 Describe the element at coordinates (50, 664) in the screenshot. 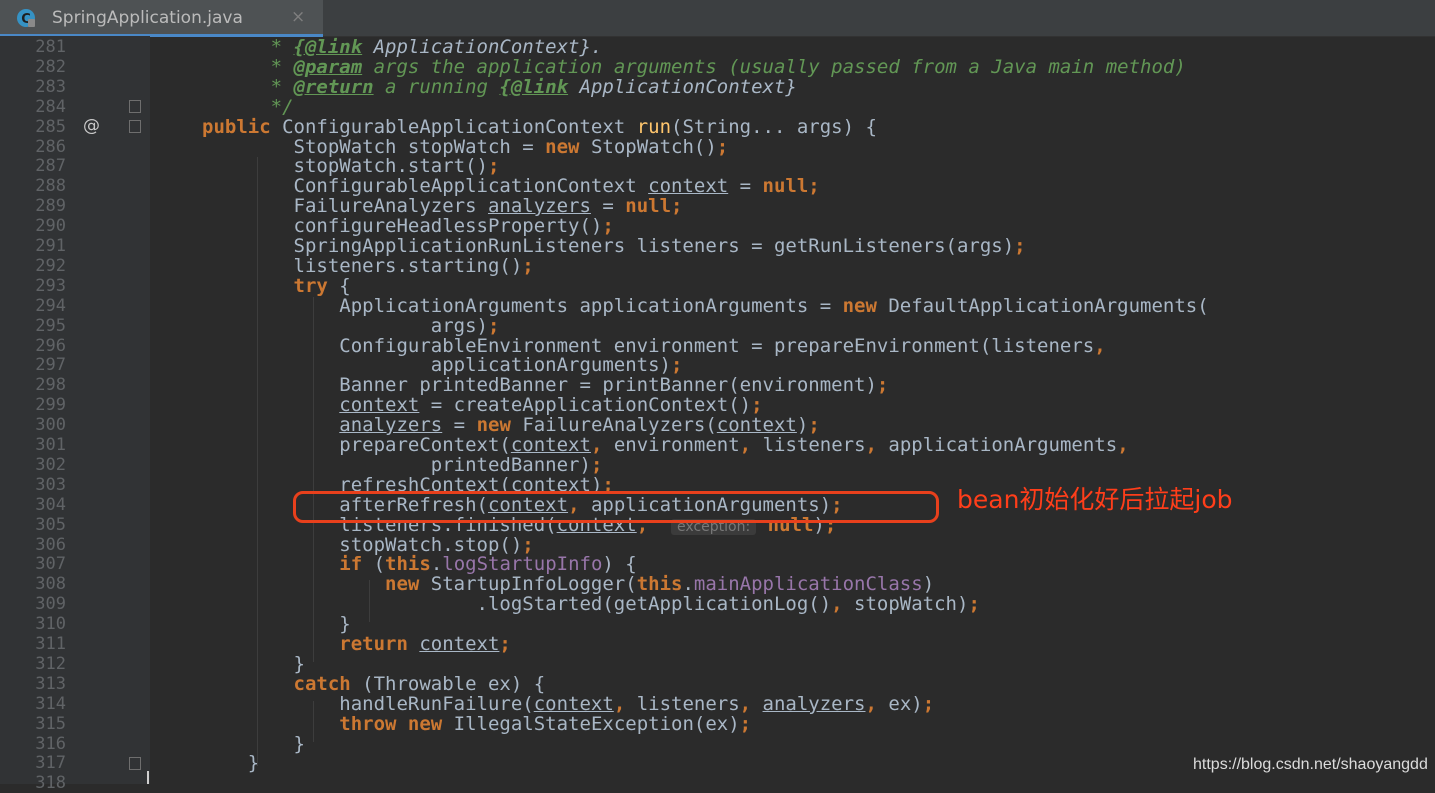

I see `line-number: 312` at that location.